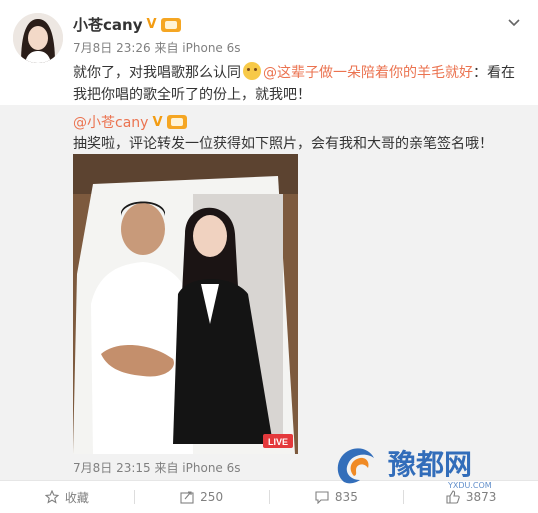 The width and height of the screenshot is (538, 513). Describe the element at coordinates (212, 497) in the screenshot. I see `repost-count: 250` at that location.